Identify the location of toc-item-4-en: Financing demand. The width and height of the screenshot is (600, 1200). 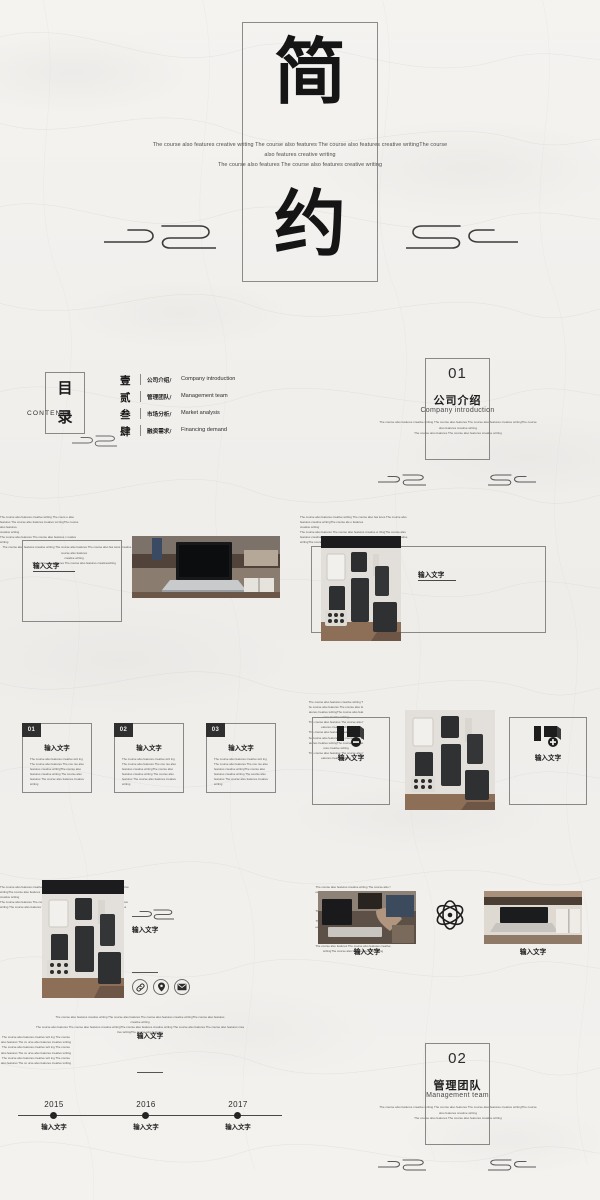
(204, 430).